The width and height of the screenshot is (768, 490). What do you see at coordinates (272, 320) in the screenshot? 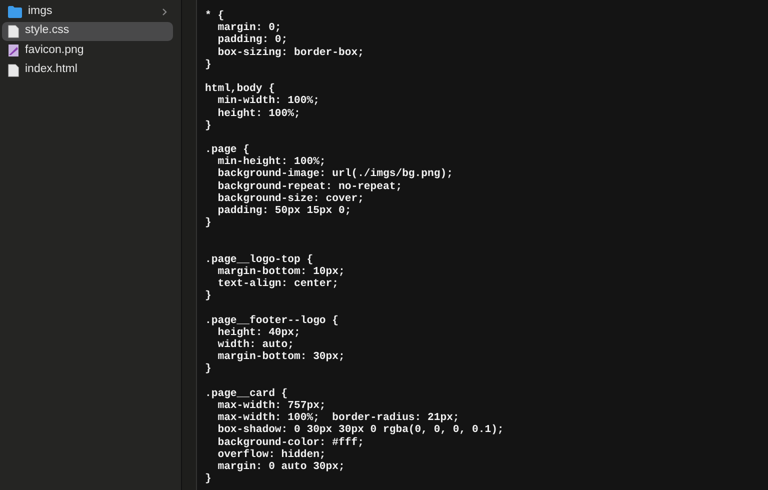
I see `code-line: .page__footer--logo {` at bounding box center [272, 320].